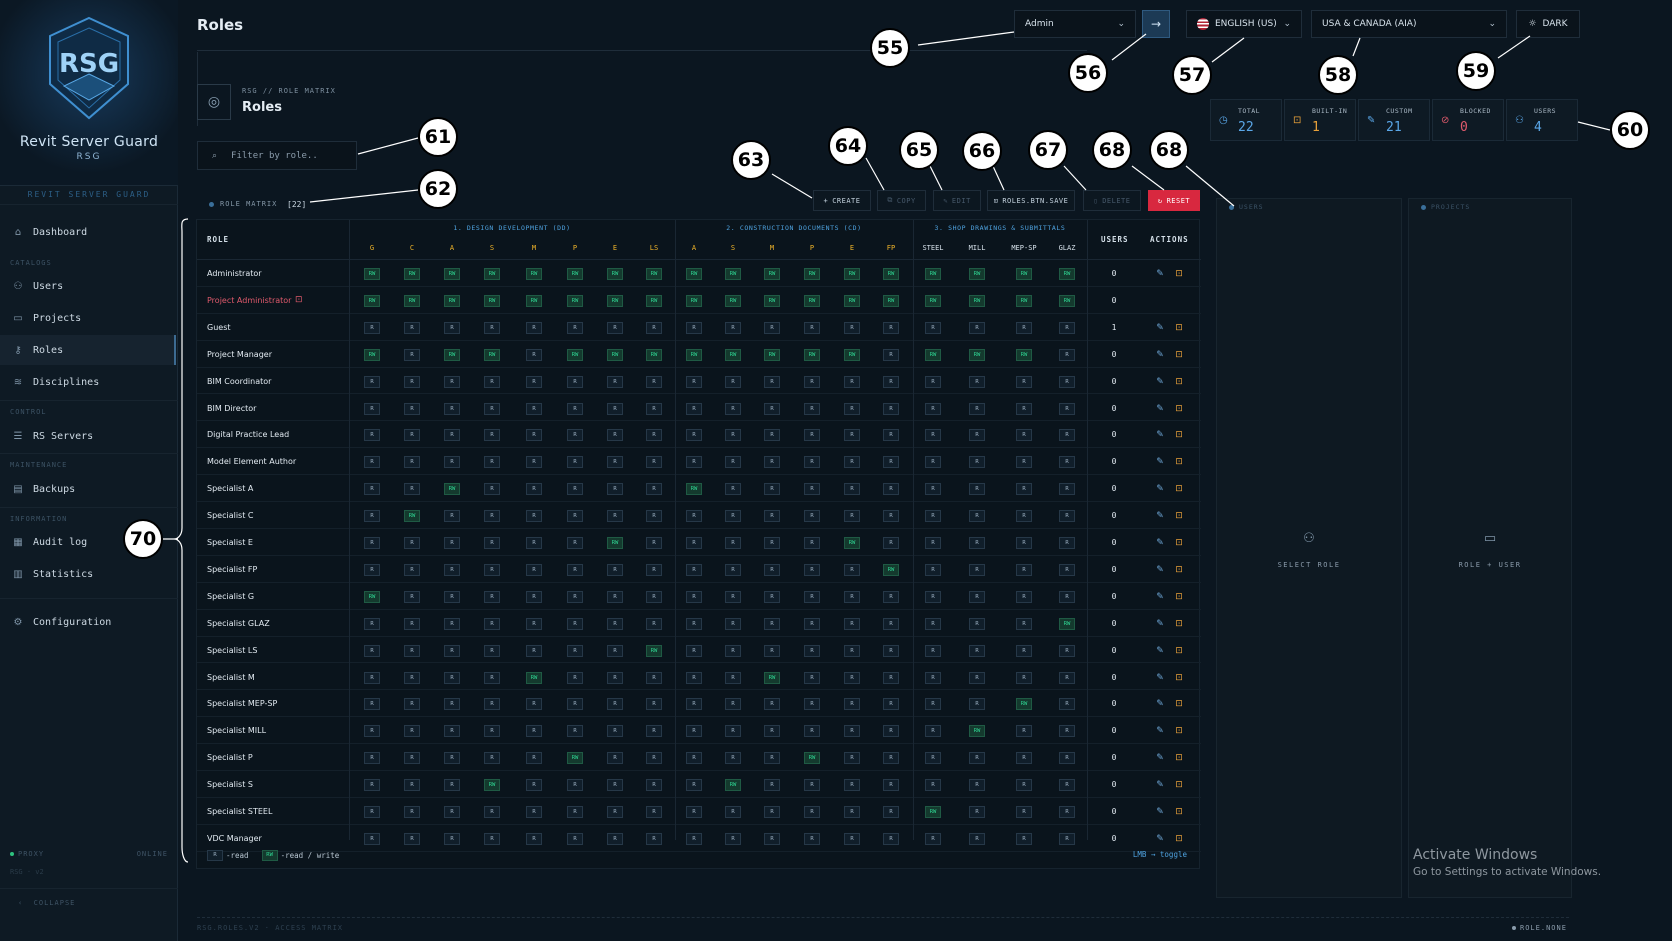  Describe the element at coordinates (699, 515) in the screenshot. I see `table-row: Specialist C R RW R R R R R R R R R R R R R R R R 0 ✎ ⊡` at that location.